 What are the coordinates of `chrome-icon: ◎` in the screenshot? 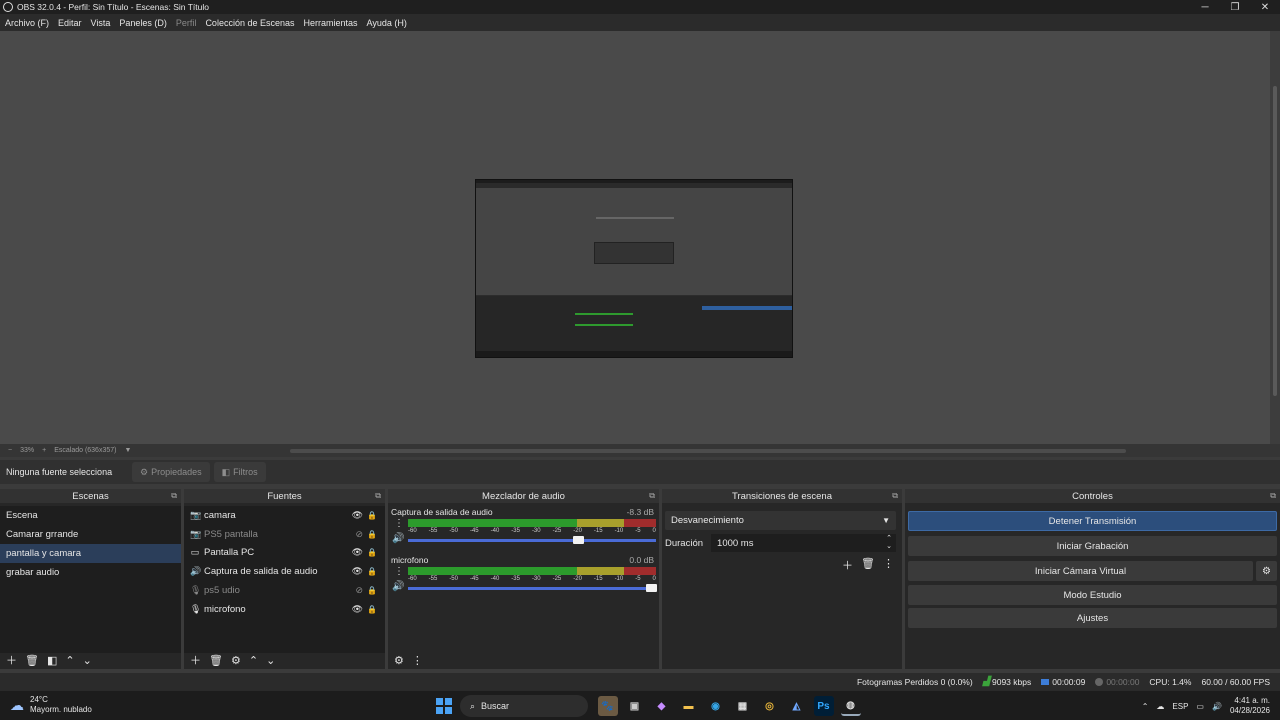 It's located at (770, 706).